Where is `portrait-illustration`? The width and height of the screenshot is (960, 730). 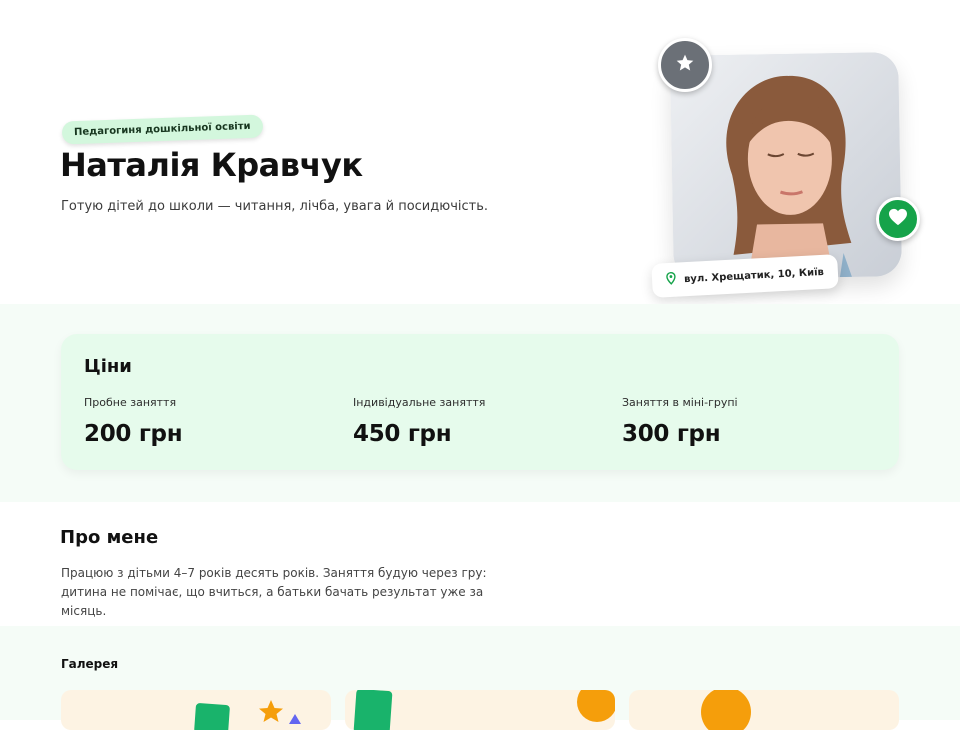
portrait-illustration is located at coordinates (786, 166).